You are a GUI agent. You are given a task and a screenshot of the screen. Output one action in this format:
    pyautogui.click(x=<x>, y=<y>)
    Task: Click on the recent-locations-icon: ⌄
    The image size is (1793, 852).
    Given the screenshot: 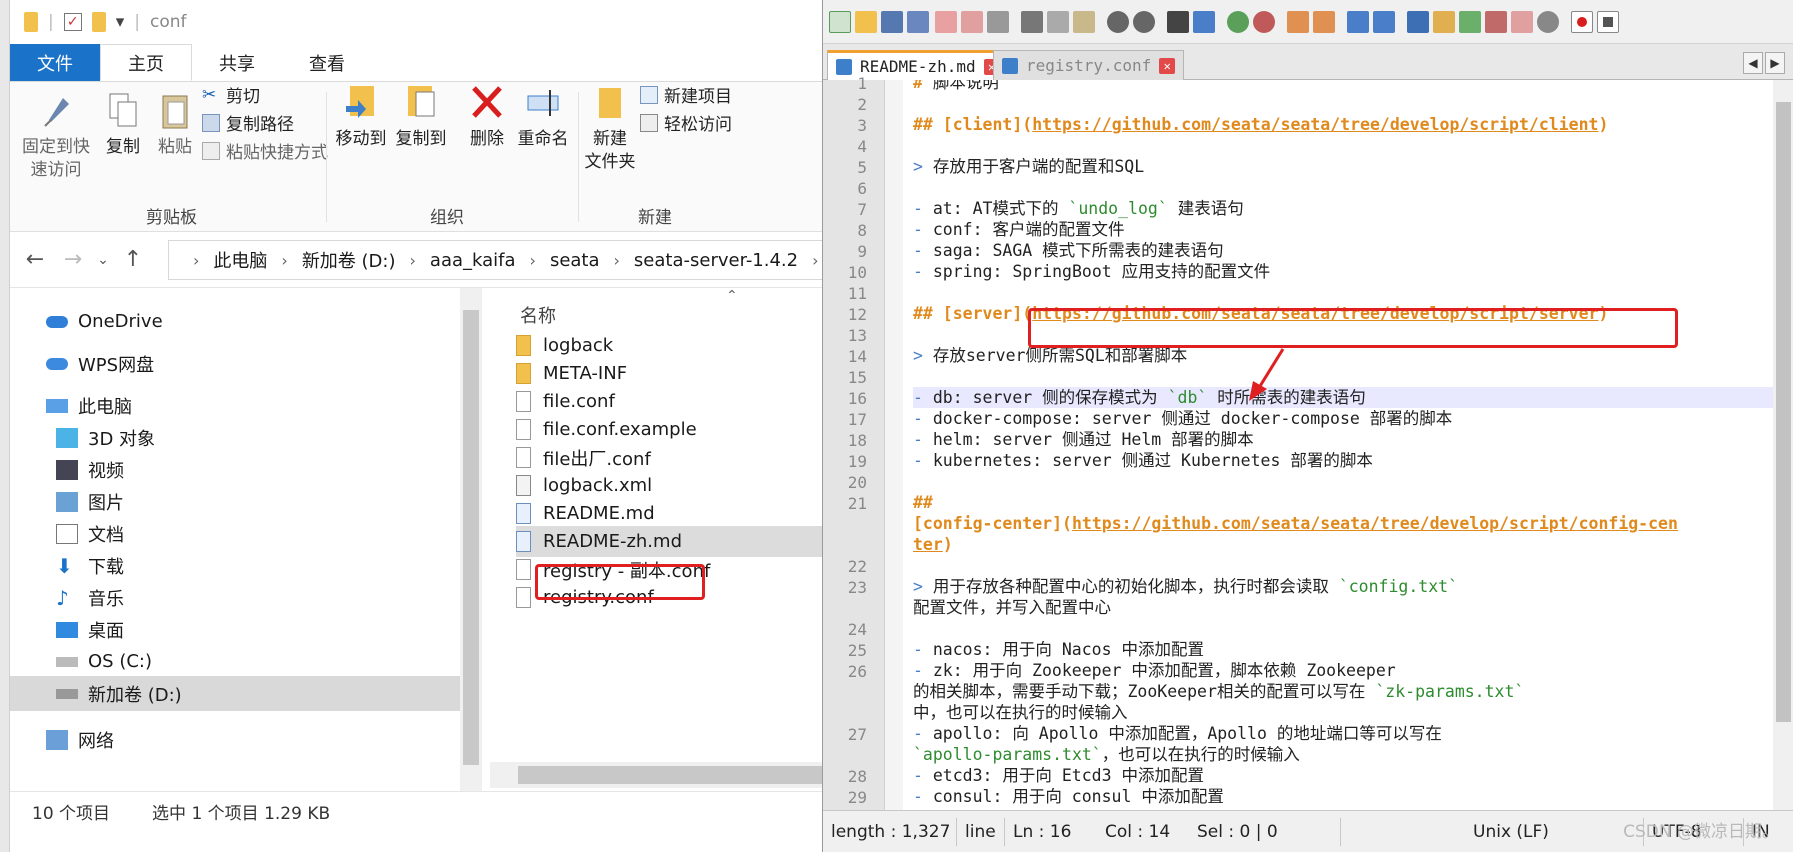 What is the action you would take?
    pyautogui.click(x=103, y=260)
    